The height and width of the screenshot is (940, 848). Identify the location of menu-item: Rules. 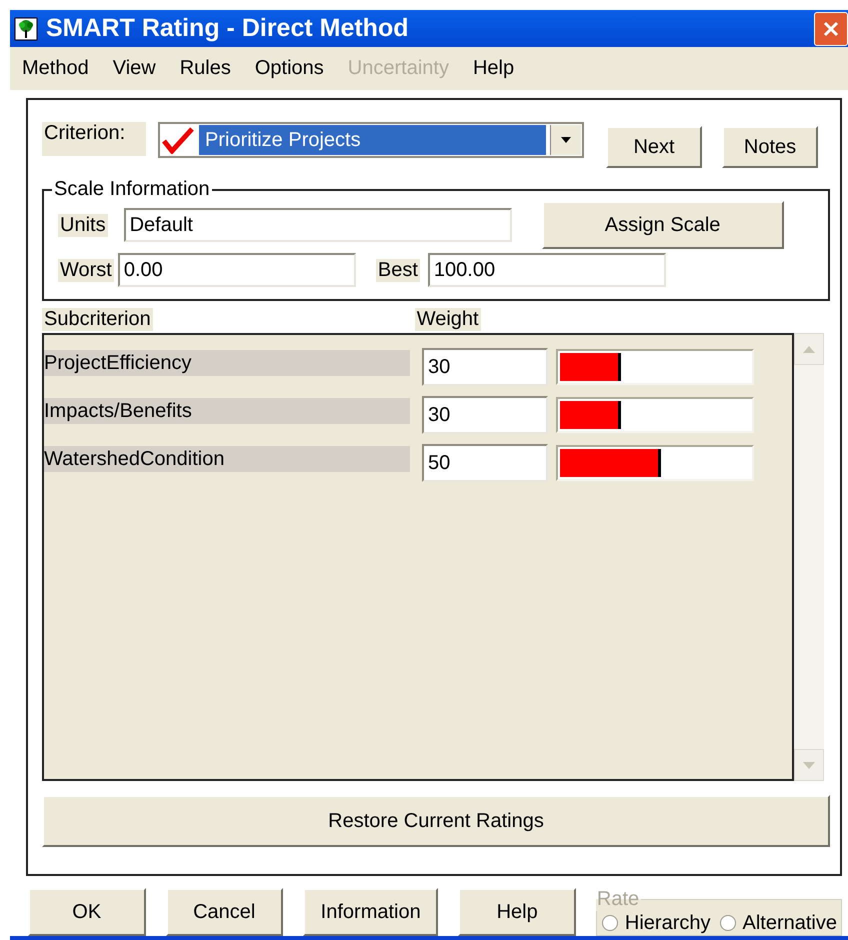
(205, 68).